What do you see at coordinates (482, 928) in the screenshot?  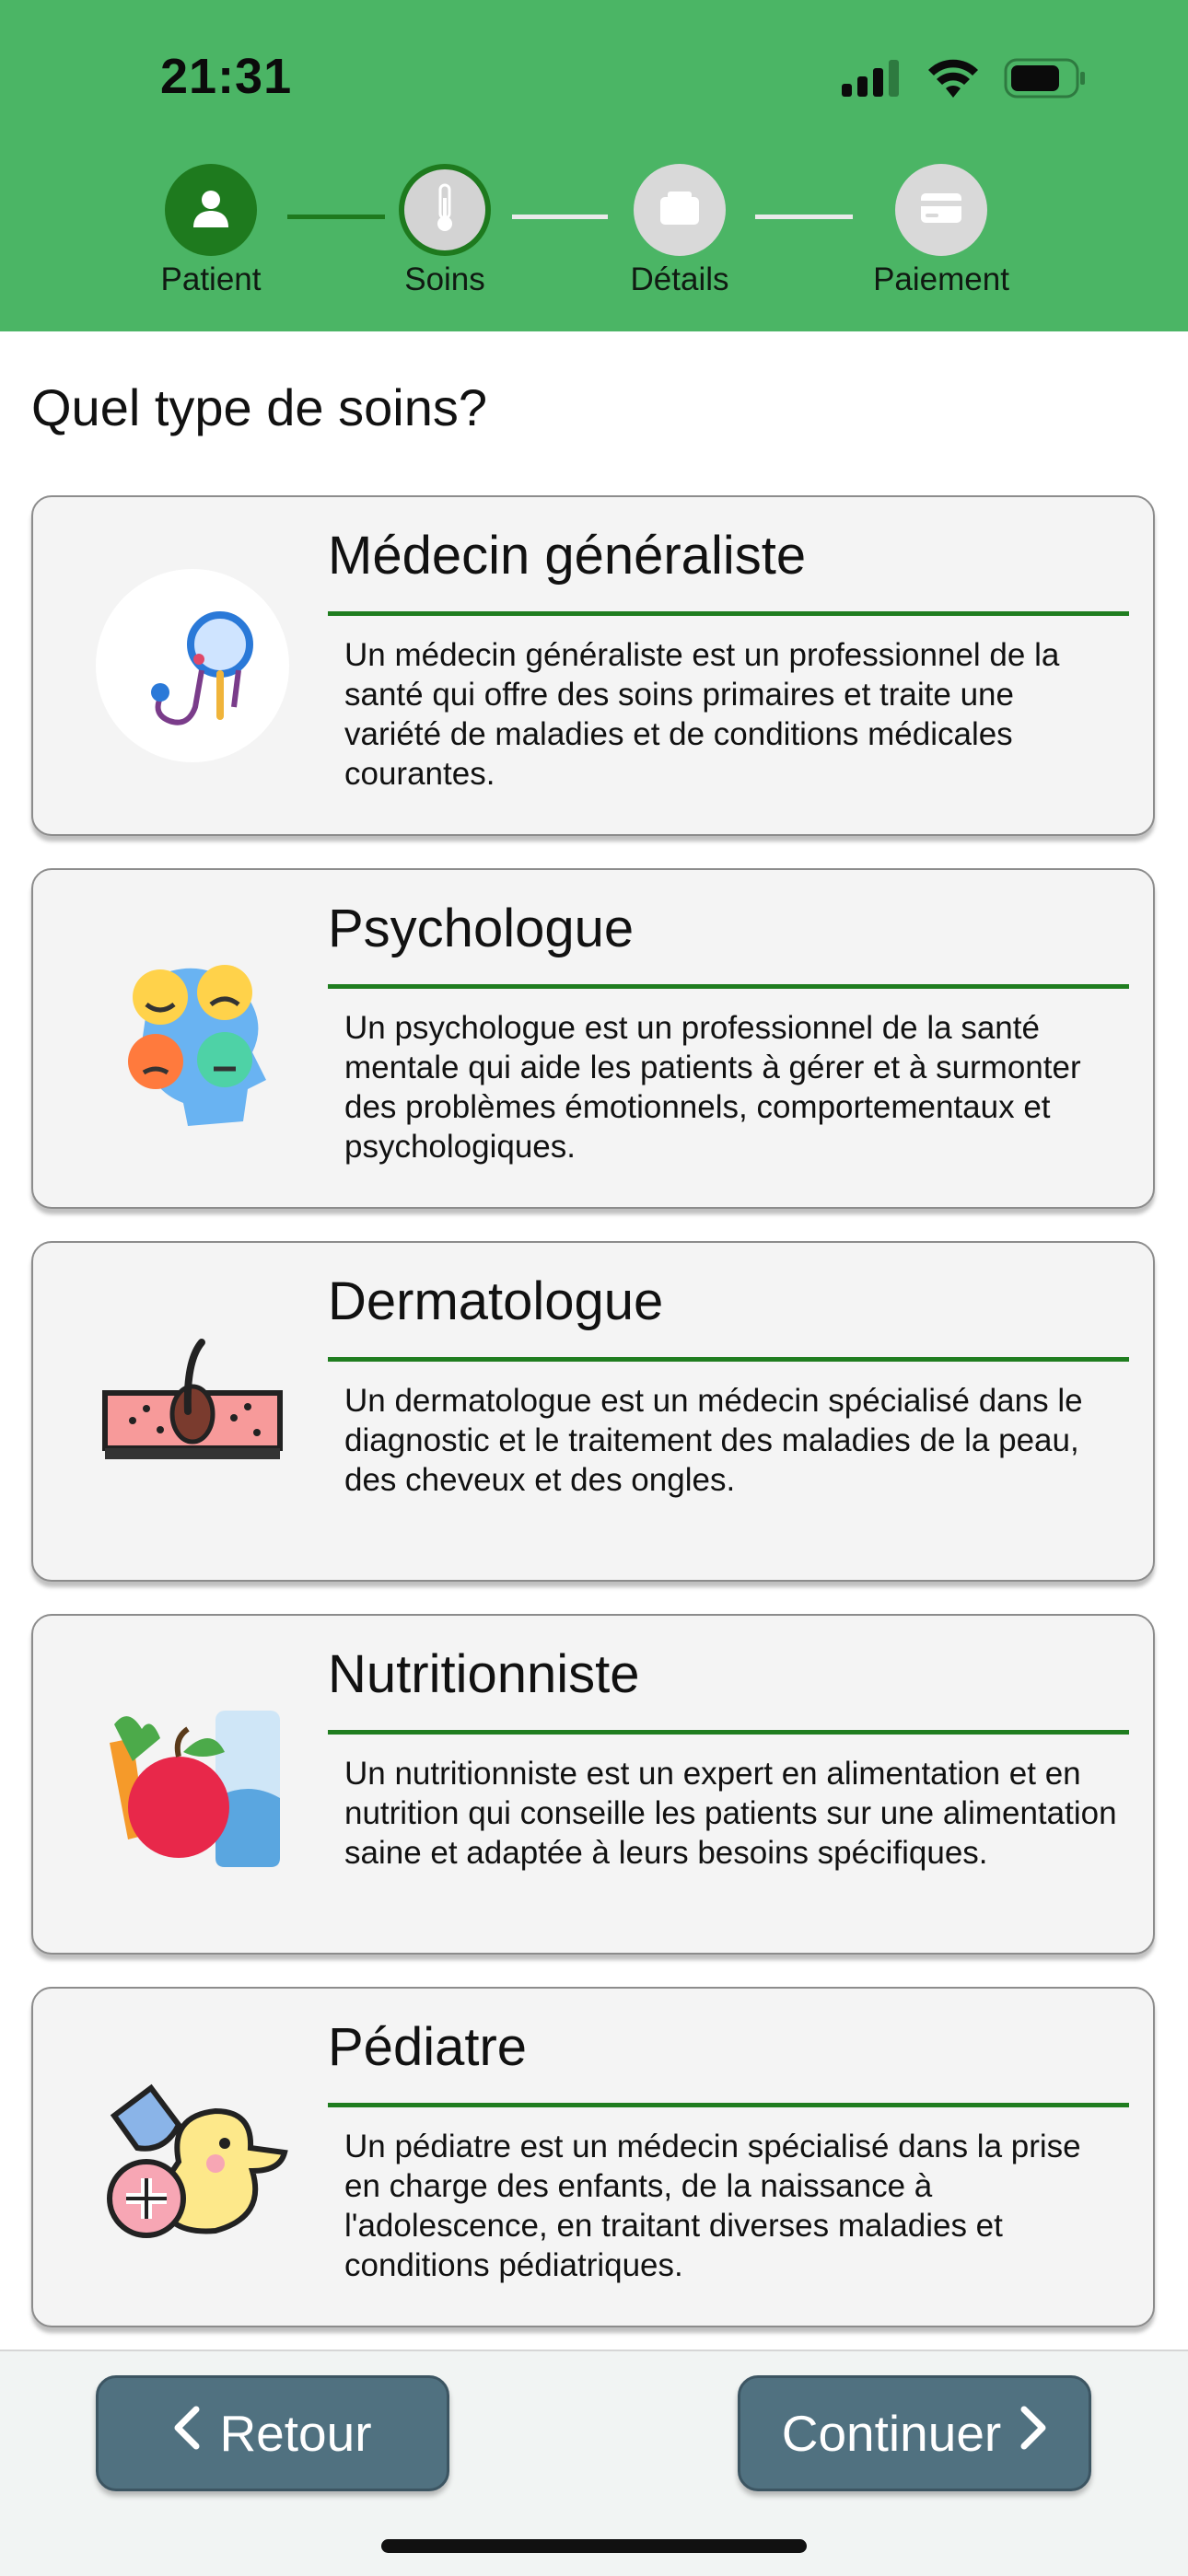 I see `card-title: Psychologue` at bounding box center [482, 928].